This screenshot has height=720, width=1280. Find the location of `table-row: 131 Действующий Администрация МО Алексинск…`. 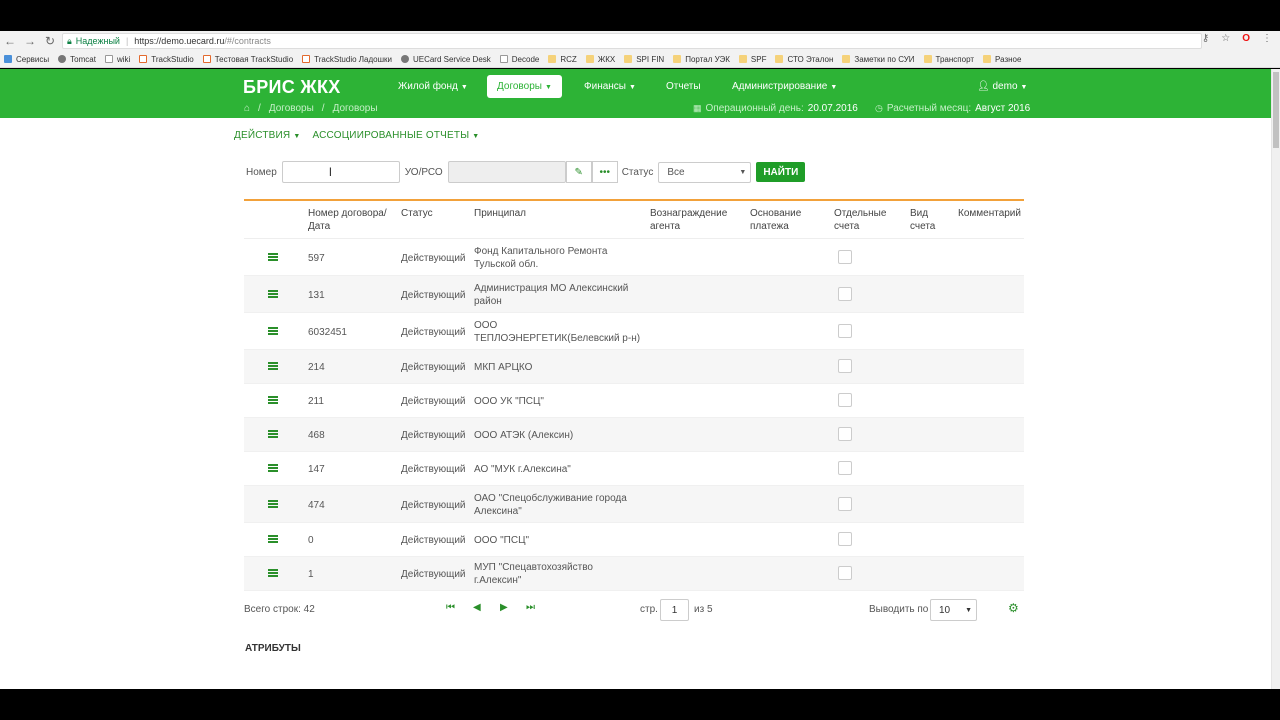

table-row: 131 Действующий Администрация МО Алексинск… is located at coordinates (634, 294).